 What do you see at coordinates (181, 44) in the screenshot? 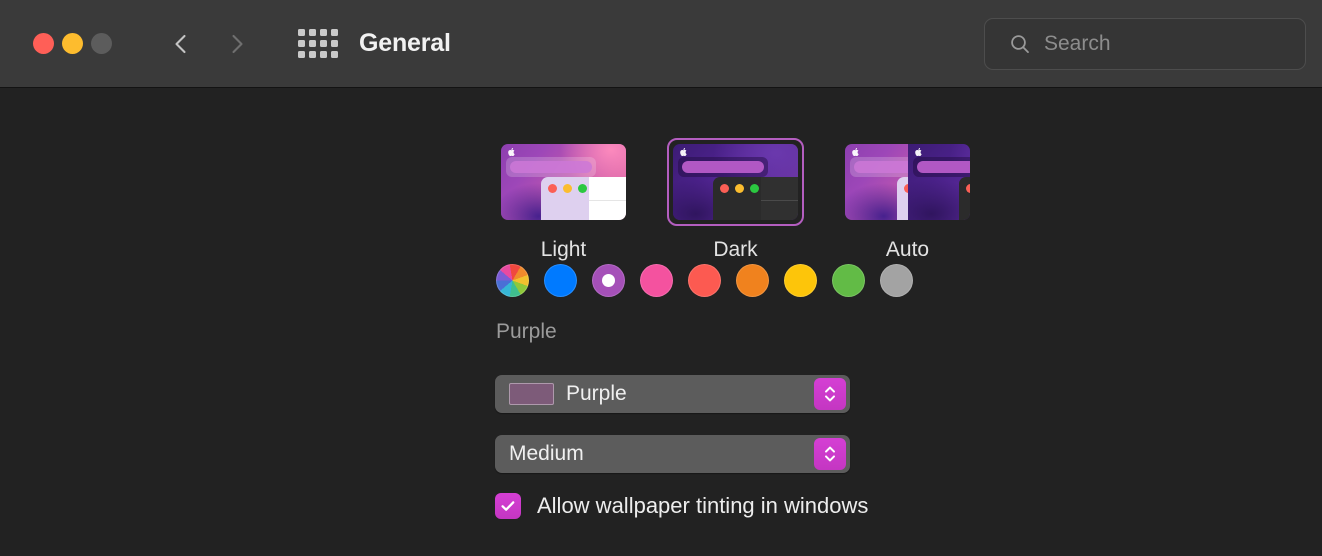
I see `back-chevron-icon` at bounding box center [181, 44].